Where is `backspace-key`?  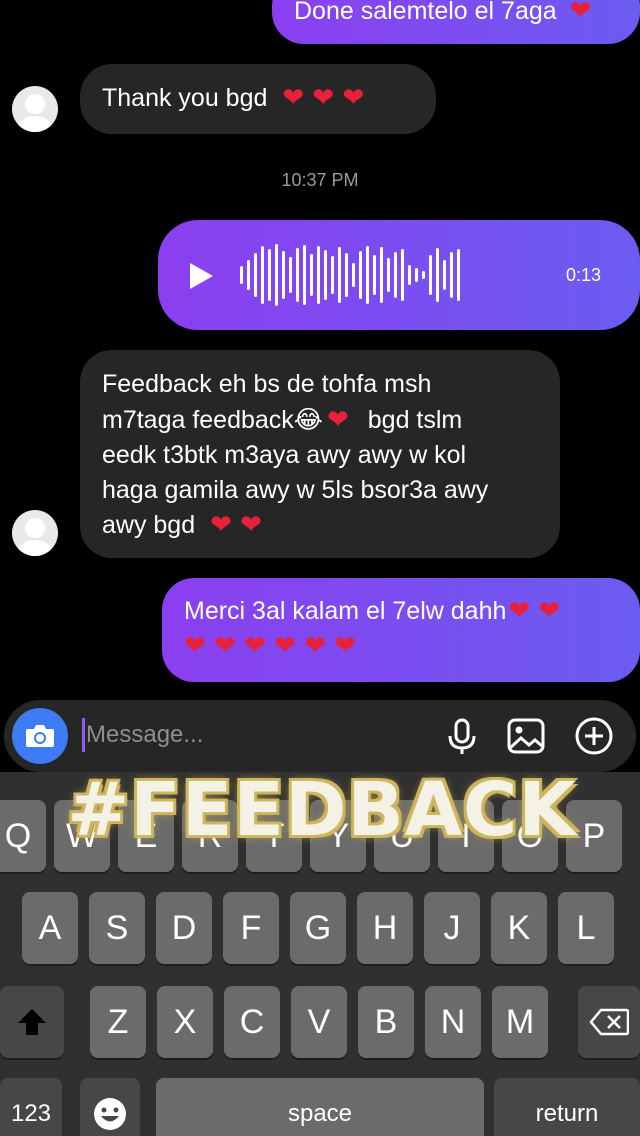
backspace-key is located at coordinates (609, 1022).